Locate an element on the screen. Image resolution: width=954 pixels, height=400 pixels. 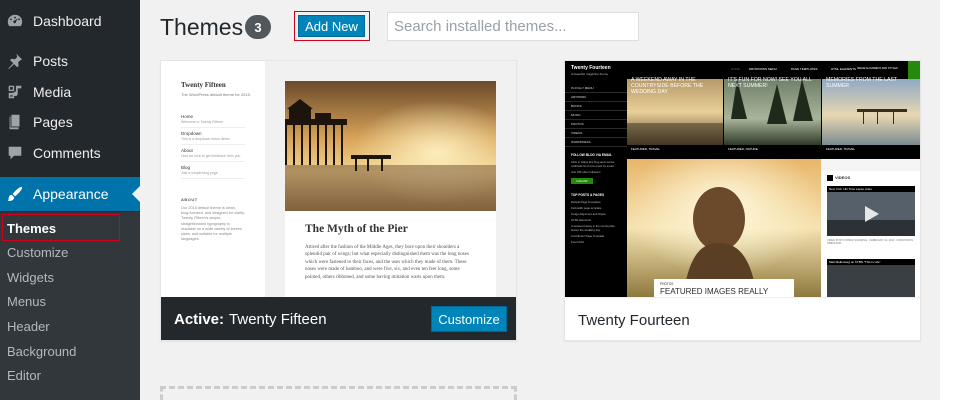
sidebar-item-media: Media is located at coordinates (70, 92).